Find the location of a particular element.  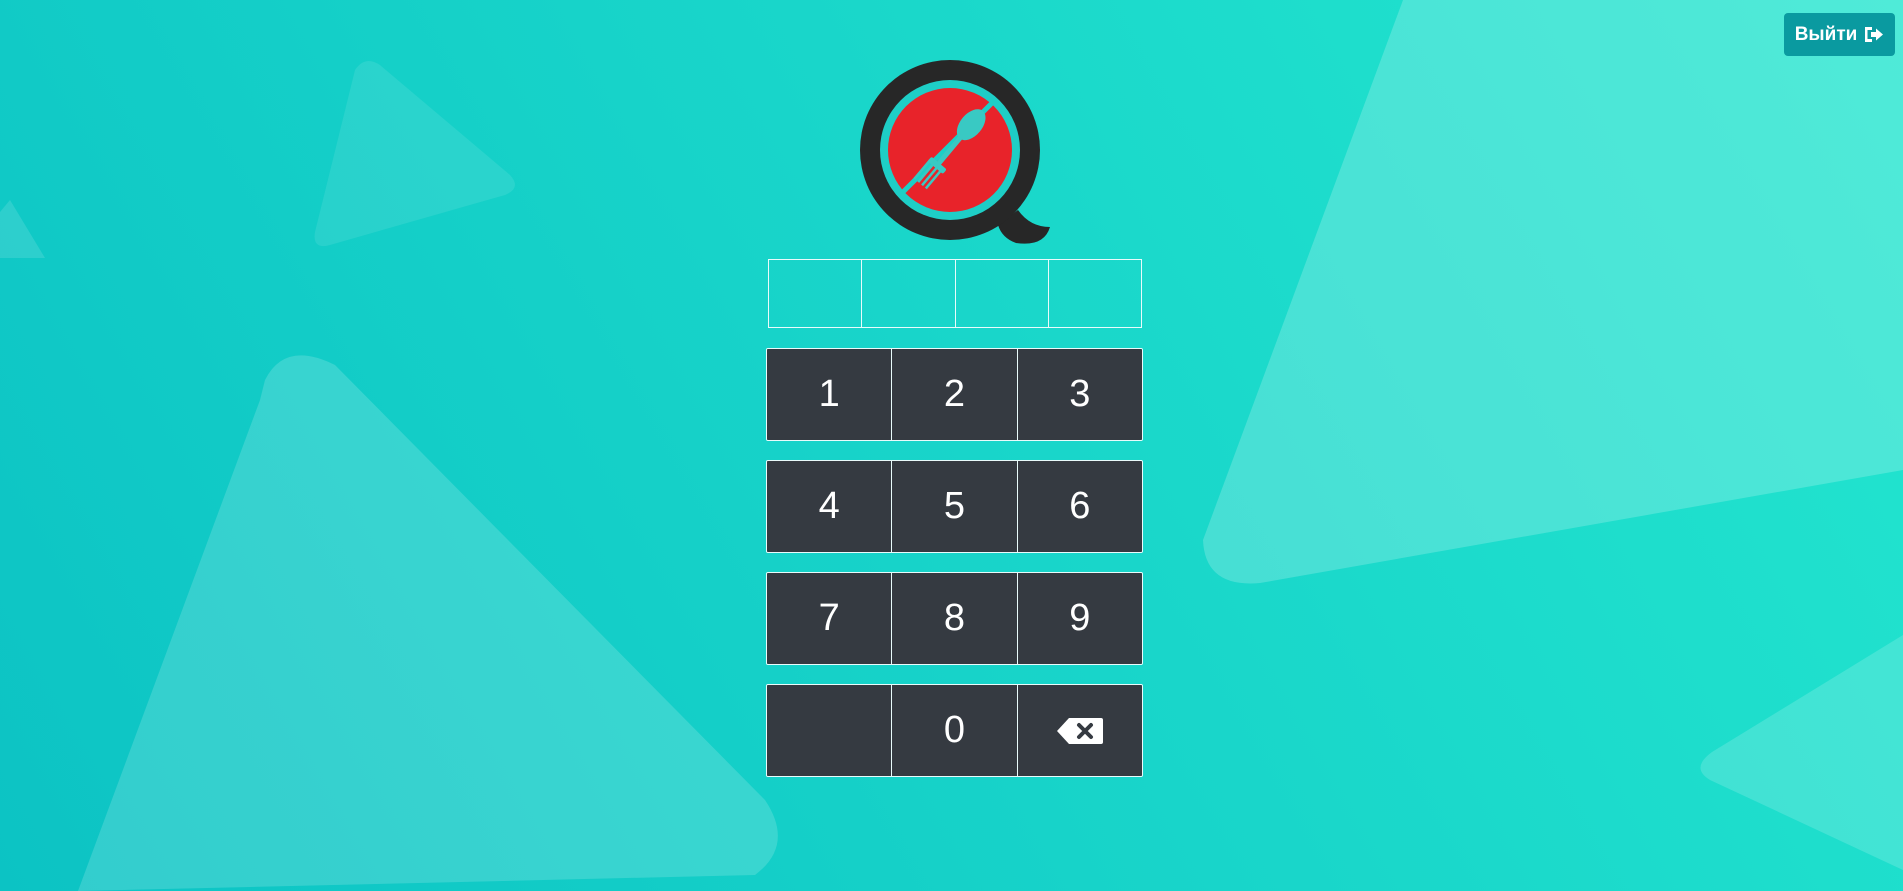

key-0: 0 is located at coordinates (955, 730).